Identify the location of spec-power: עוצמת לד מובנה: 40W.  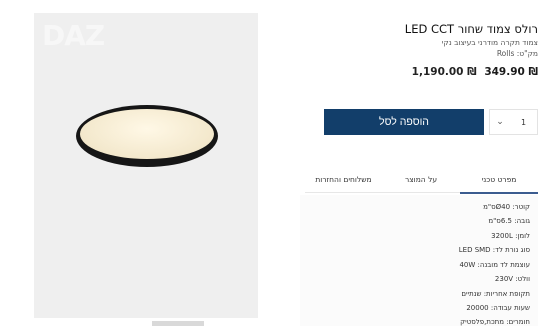
(494, 265).